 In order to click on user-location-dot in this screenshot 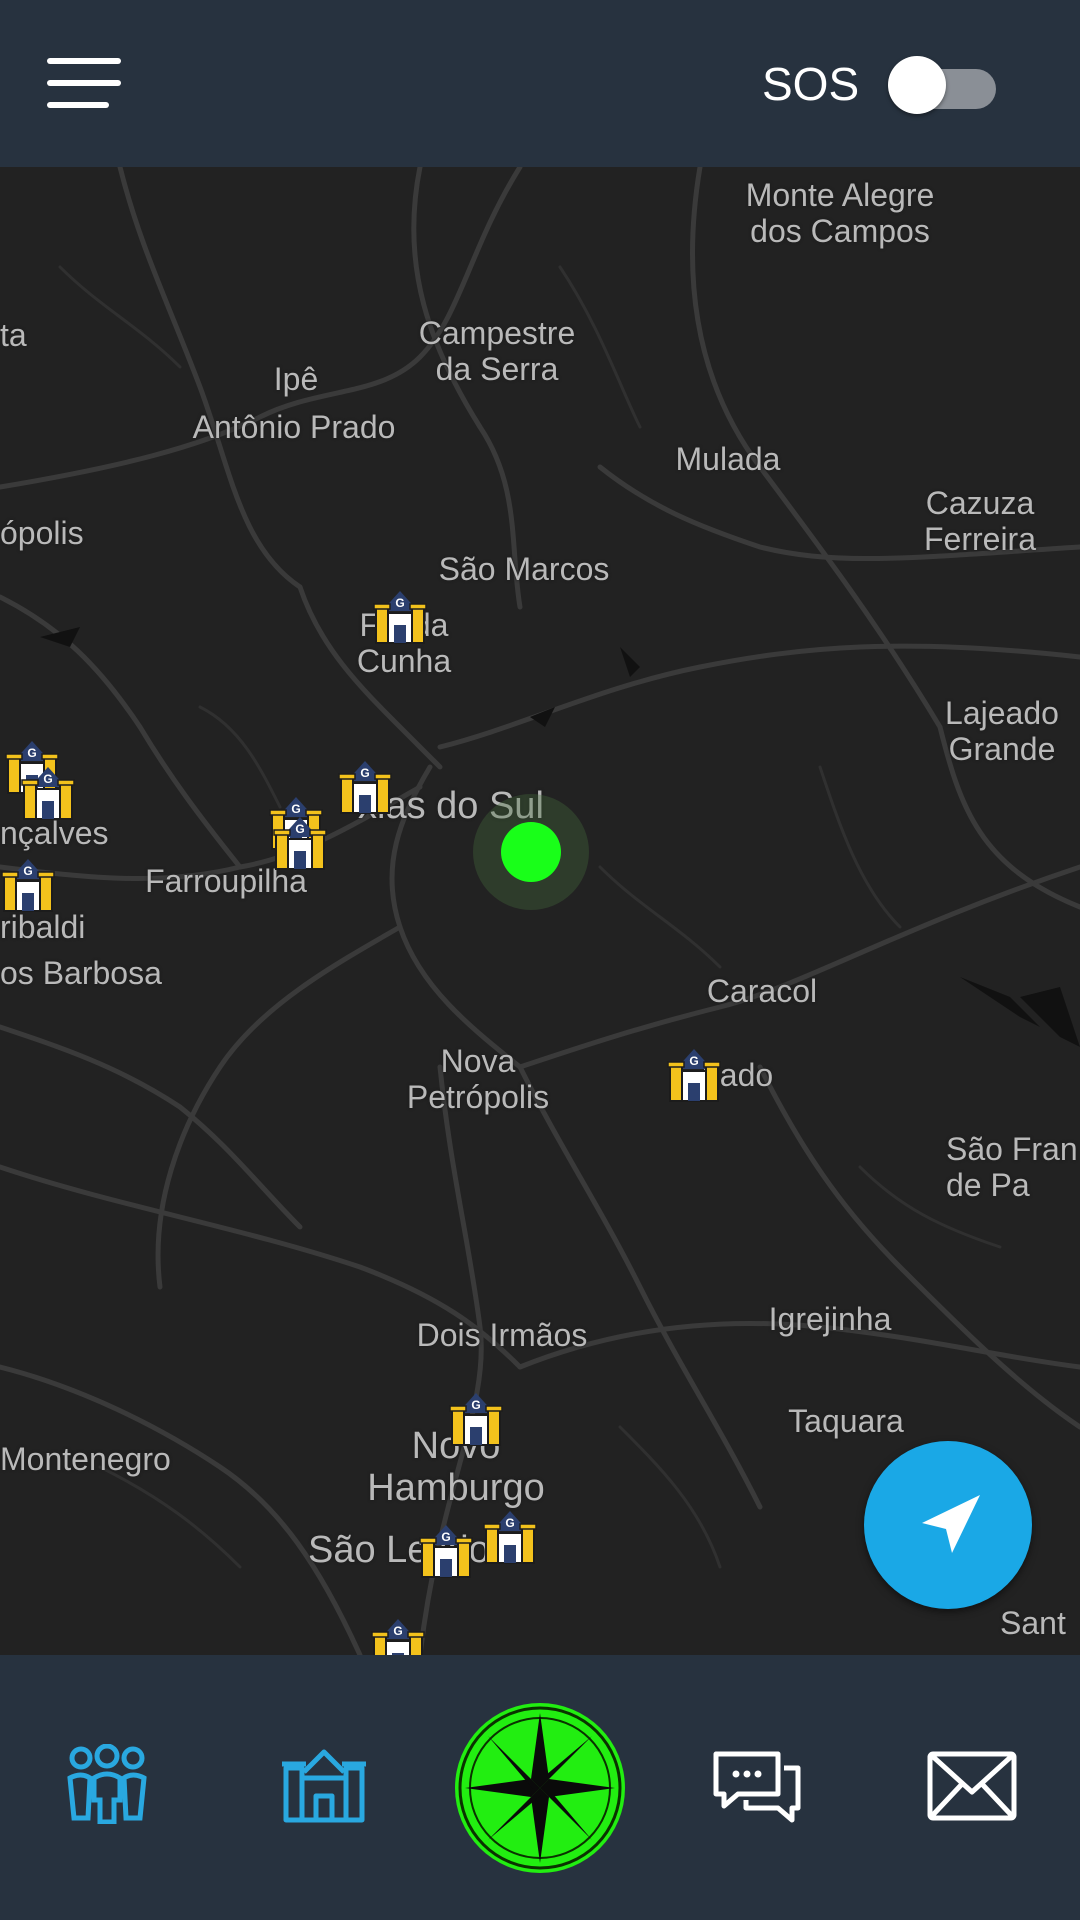, I will do `click(531, 852)`.